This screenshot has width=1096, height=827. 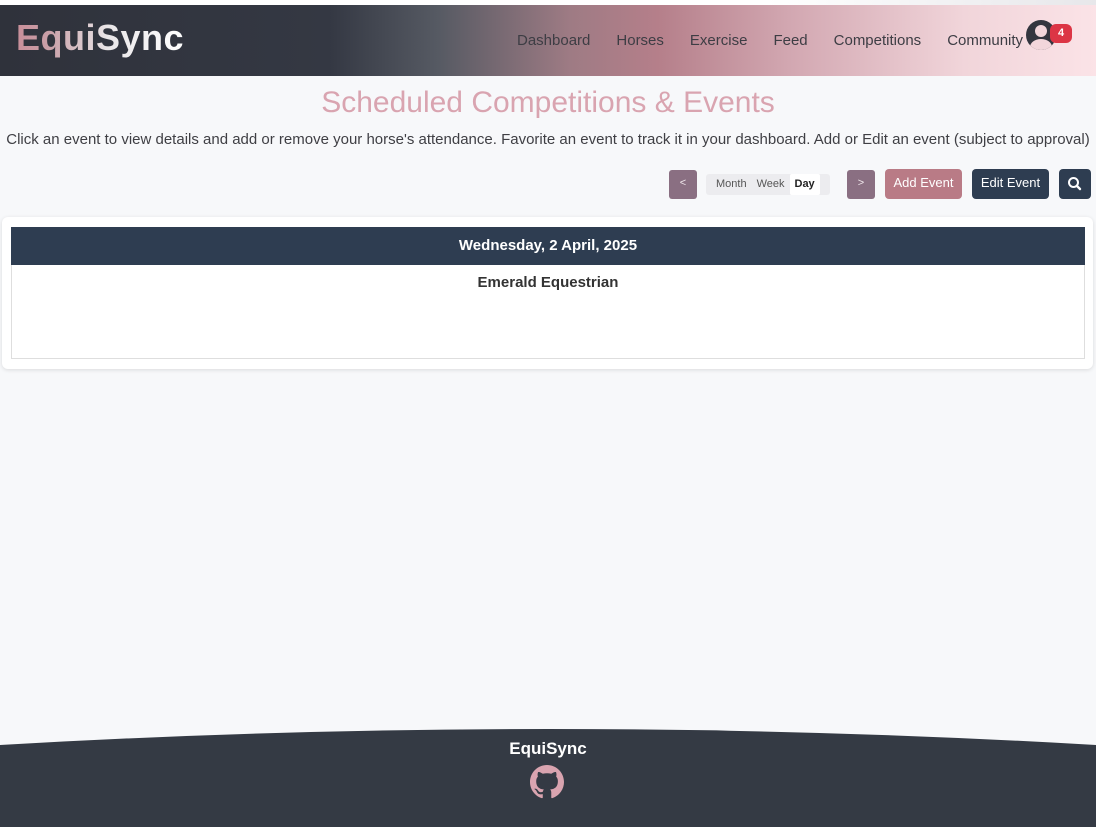 I want to click on day-body: Emerald Equestrian, so click(x=548, y=312).